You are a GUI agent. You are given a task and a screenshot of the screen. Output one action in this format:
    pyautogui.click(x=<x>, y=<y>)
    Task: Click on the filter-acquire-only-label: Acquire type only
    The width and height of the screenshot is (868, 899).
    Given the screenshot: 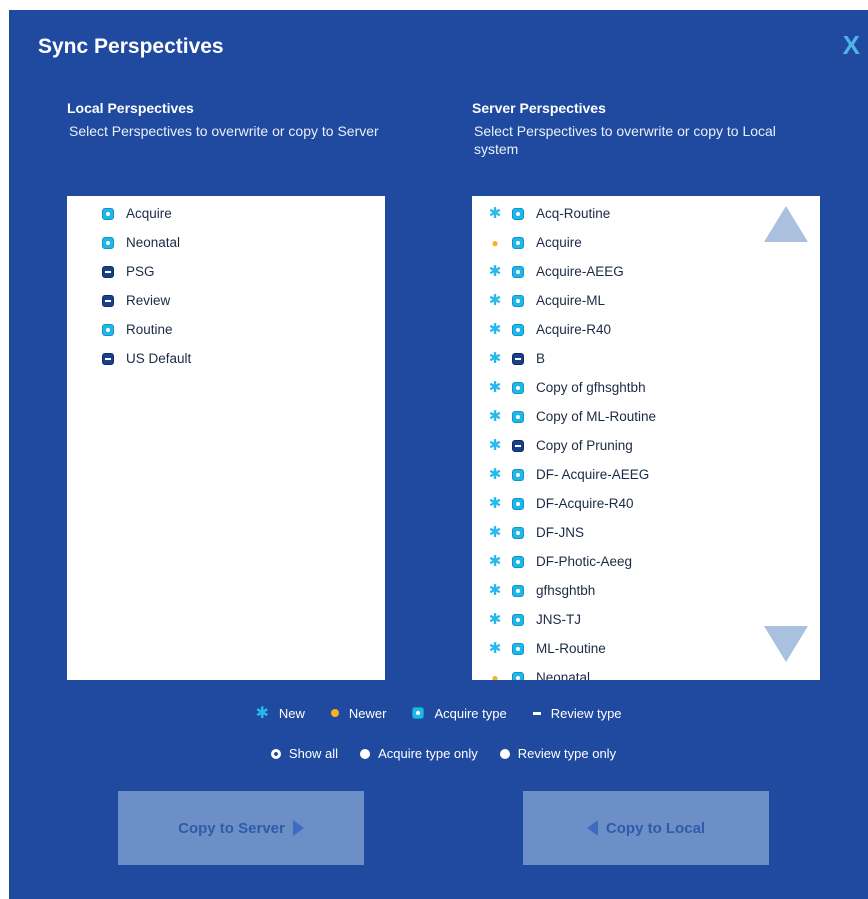 What is the action you would take?
    pyautogui.click(x=428, y=753)
    